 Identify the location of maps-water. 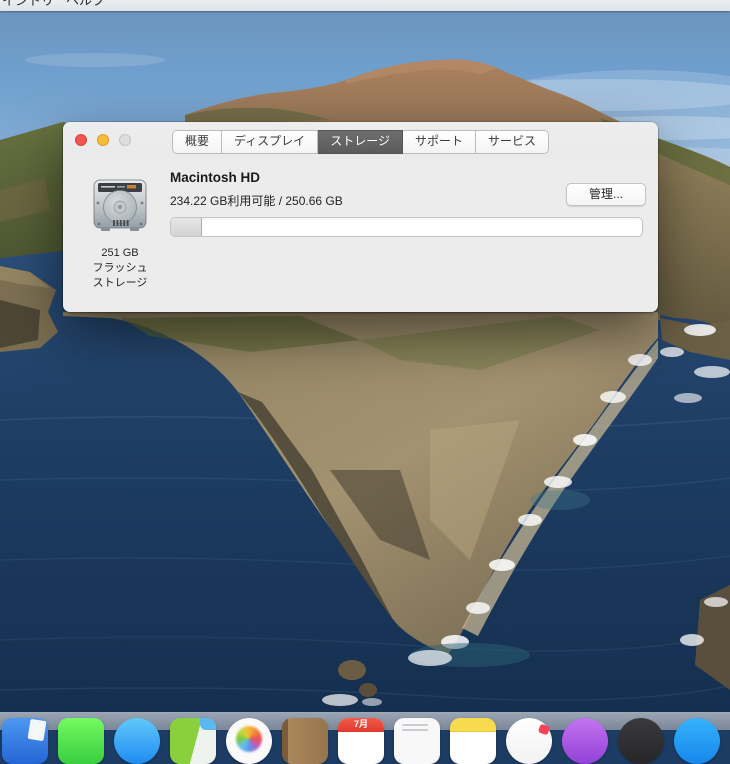
(208, 724).